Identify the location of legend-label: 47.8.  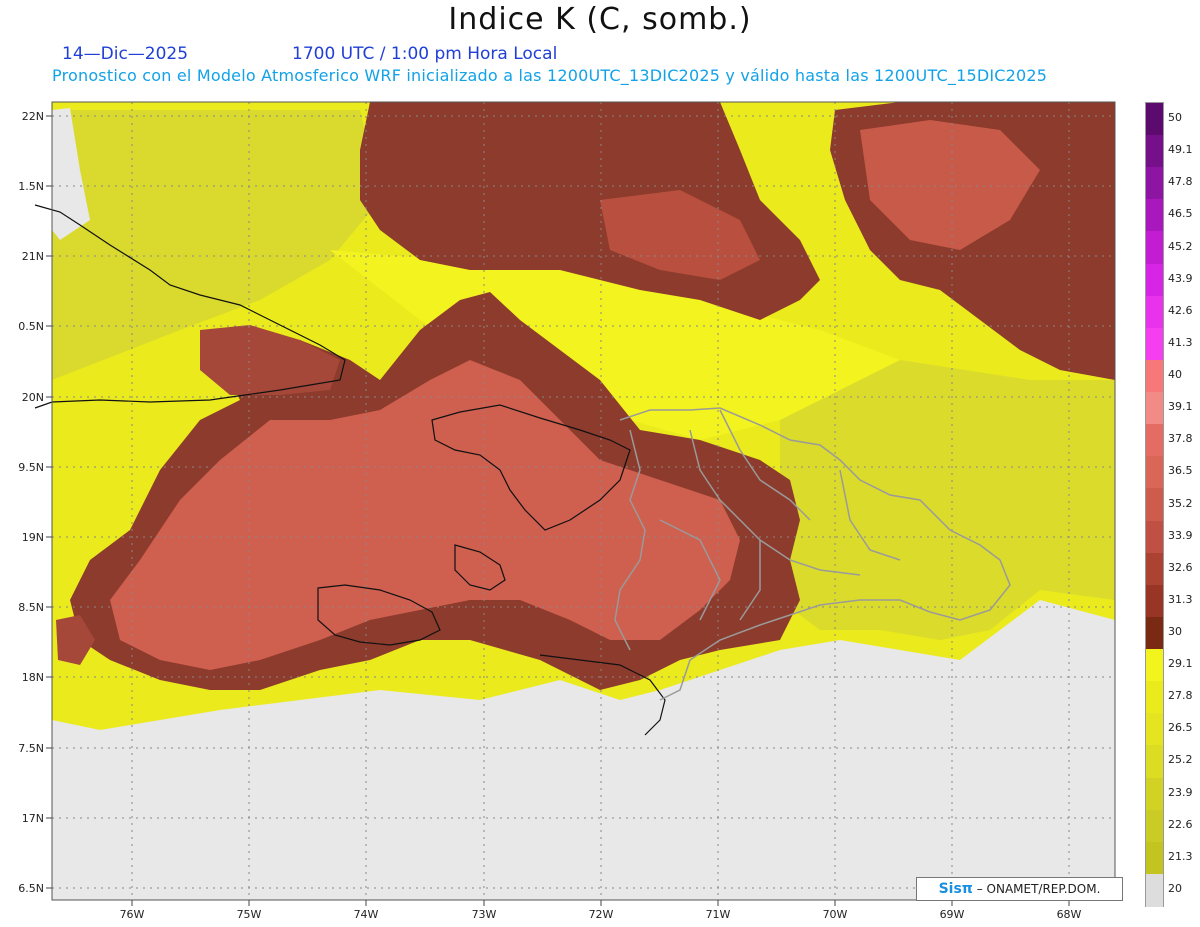
(1180, 182).